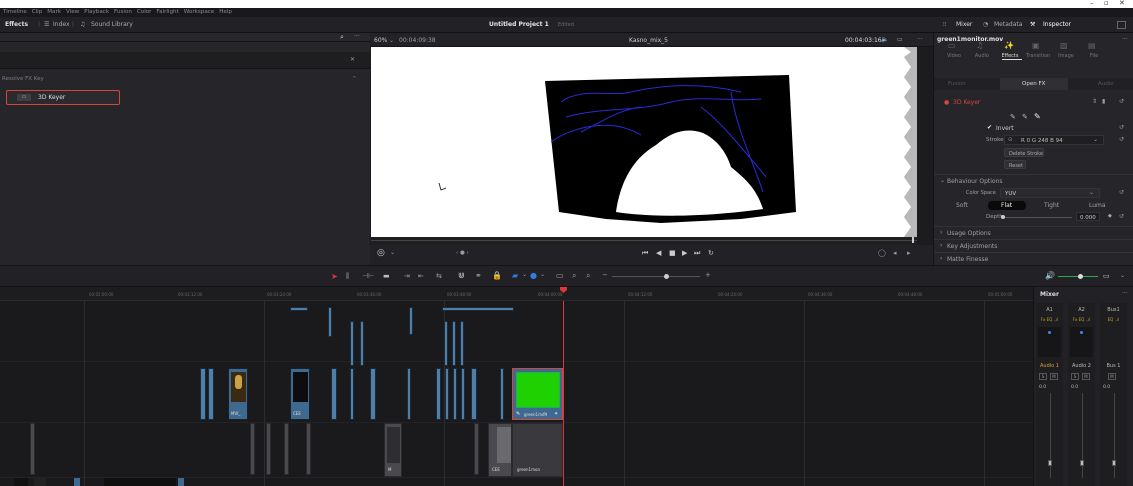 This screenshot has height=486, width=1133. Describe the element at coordinates (500, 450) in the screenshot. I see `timeline-clip-cee-lower: CEE` at that location.